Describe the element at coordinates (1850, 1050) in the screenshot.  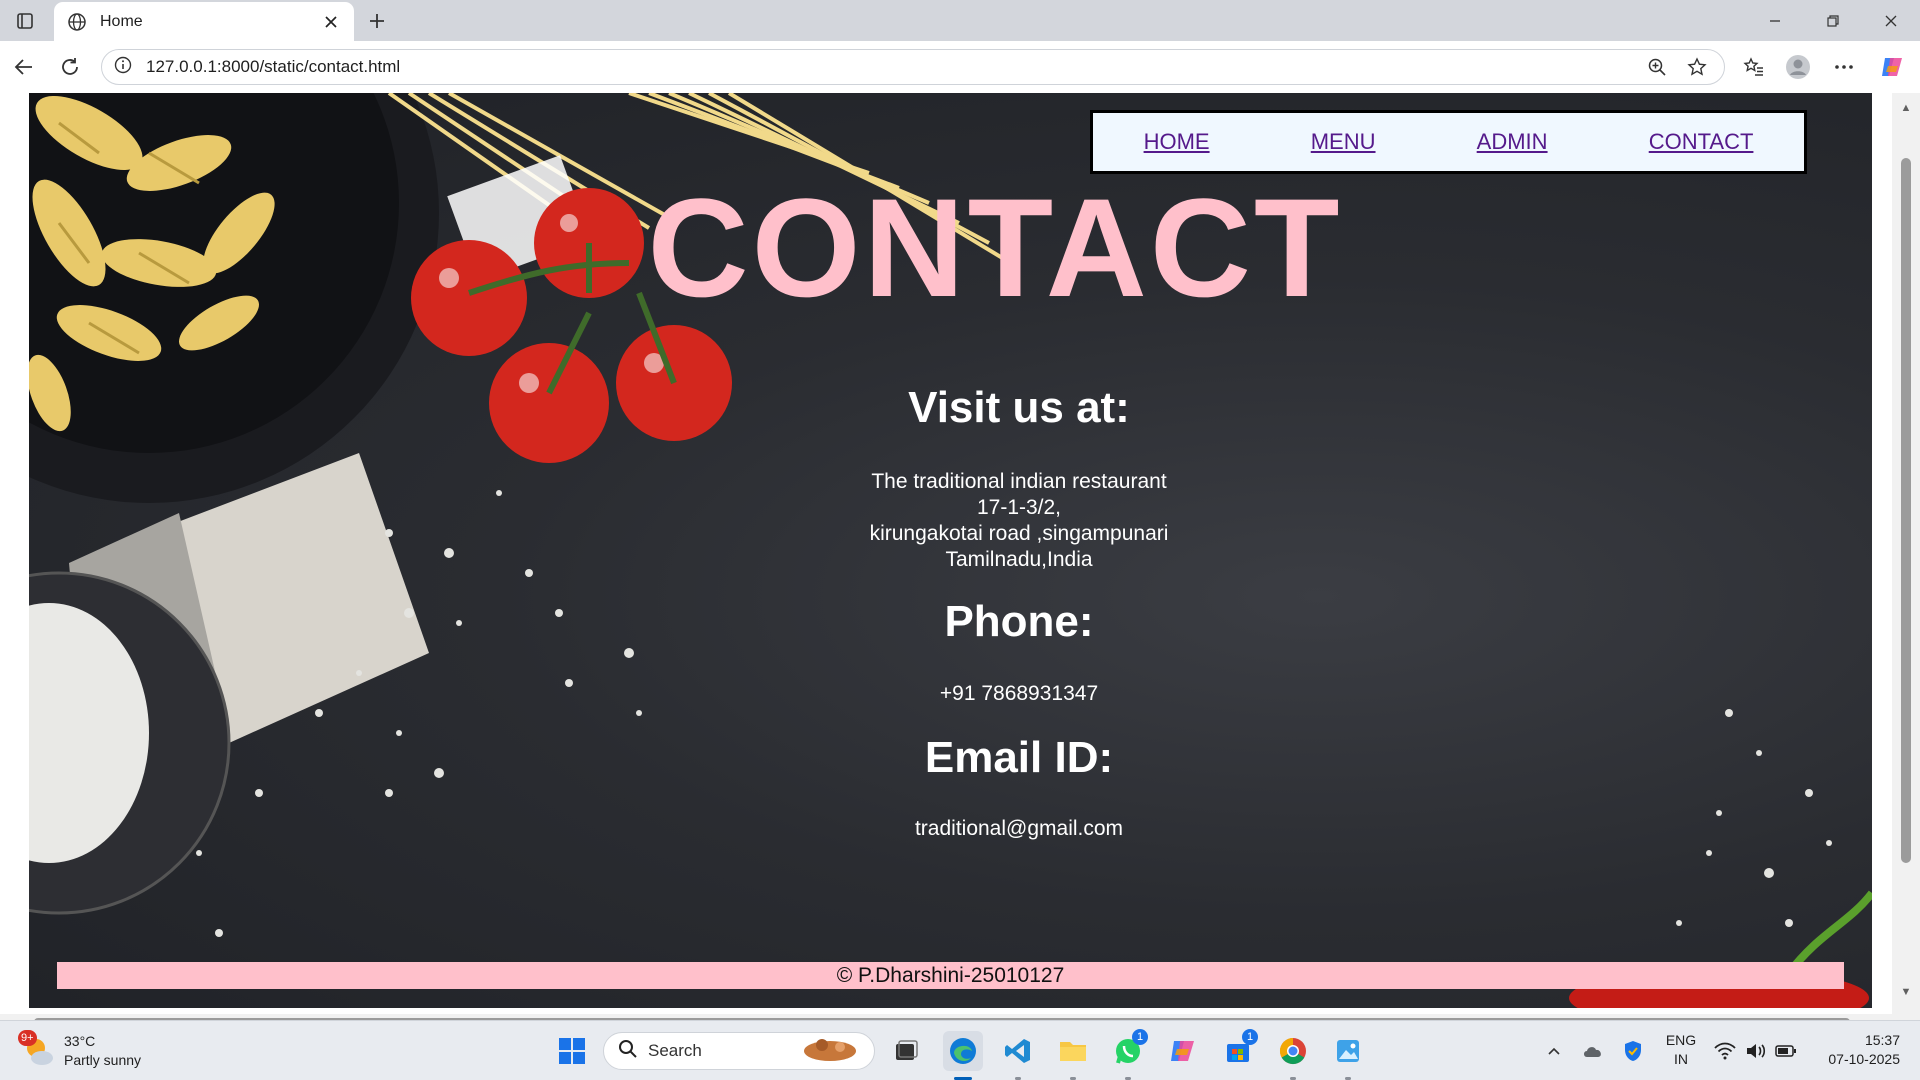
I see `system-clock: 15:37 07-10-2025` at that location.